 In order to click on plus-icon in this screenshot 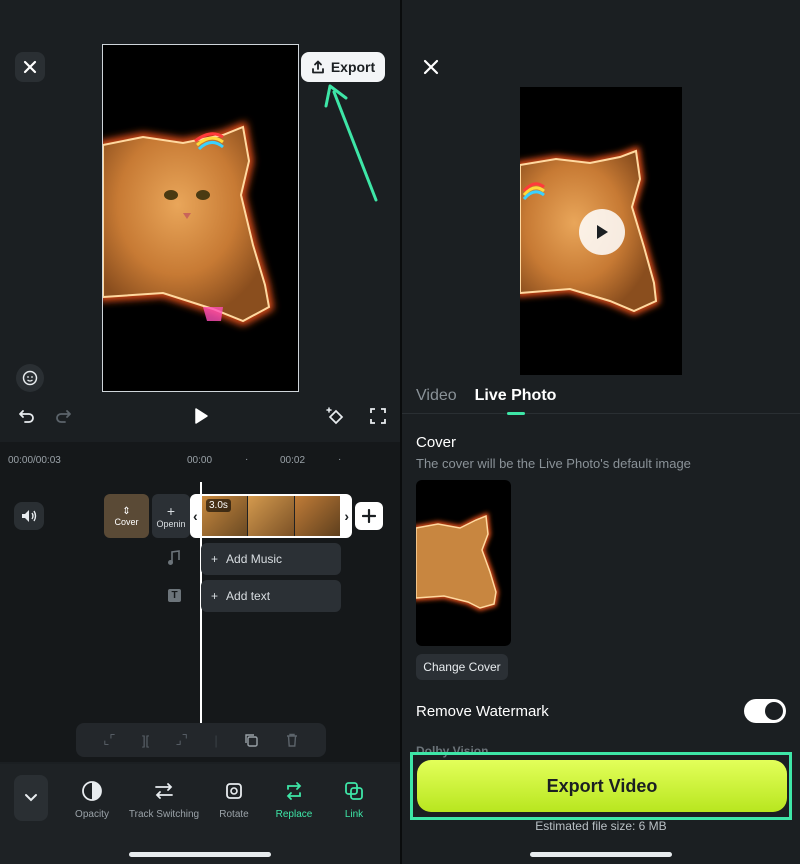, I will do `click(369, 516)`.